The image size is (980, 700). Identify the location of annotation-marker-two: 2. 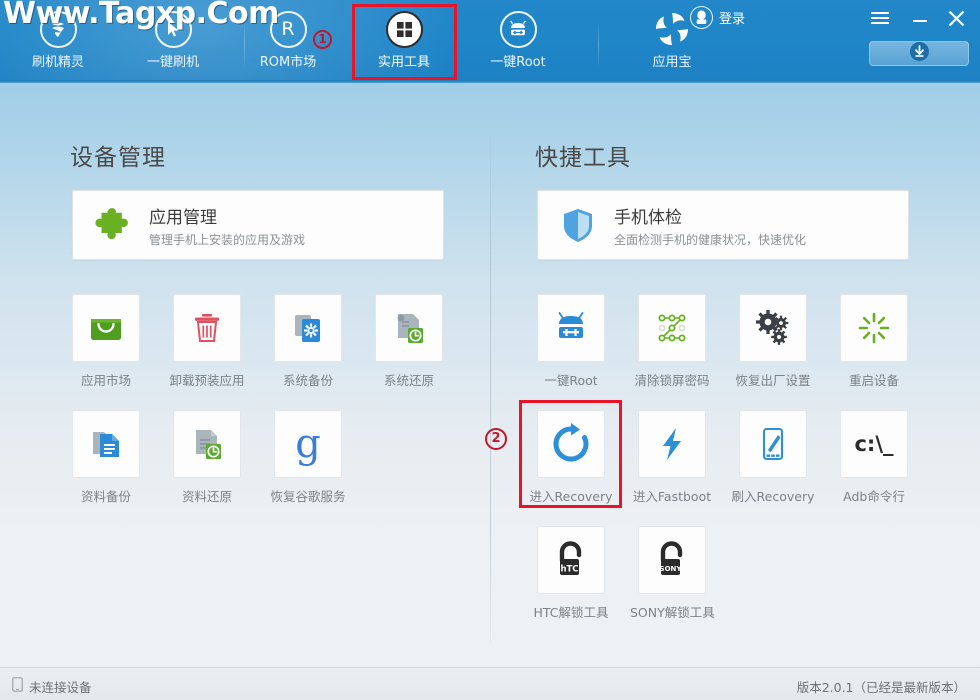
(496, 439).